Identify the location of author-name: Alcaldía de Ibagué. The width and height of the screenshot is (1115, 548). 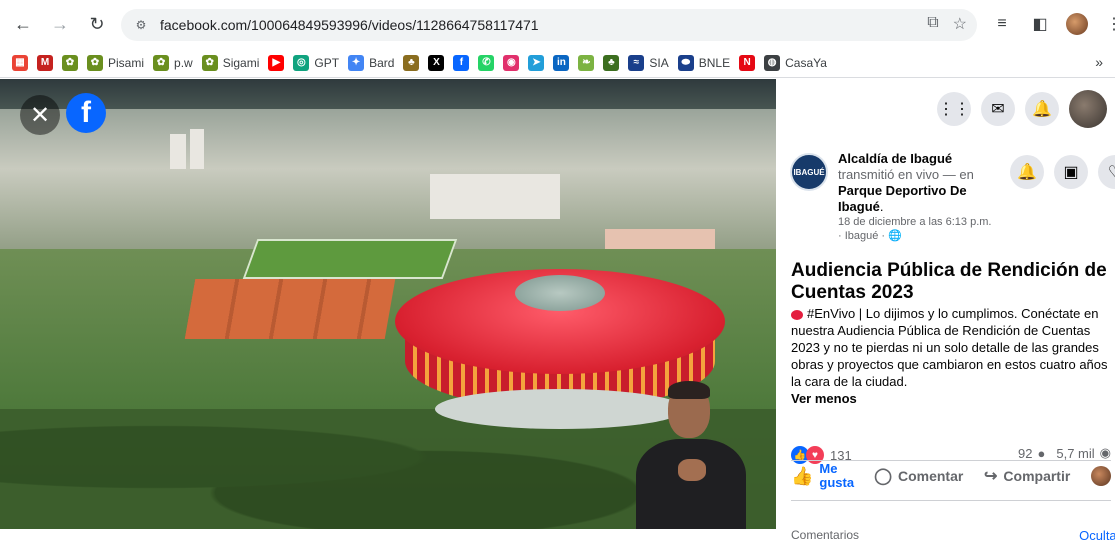
(895, 158).